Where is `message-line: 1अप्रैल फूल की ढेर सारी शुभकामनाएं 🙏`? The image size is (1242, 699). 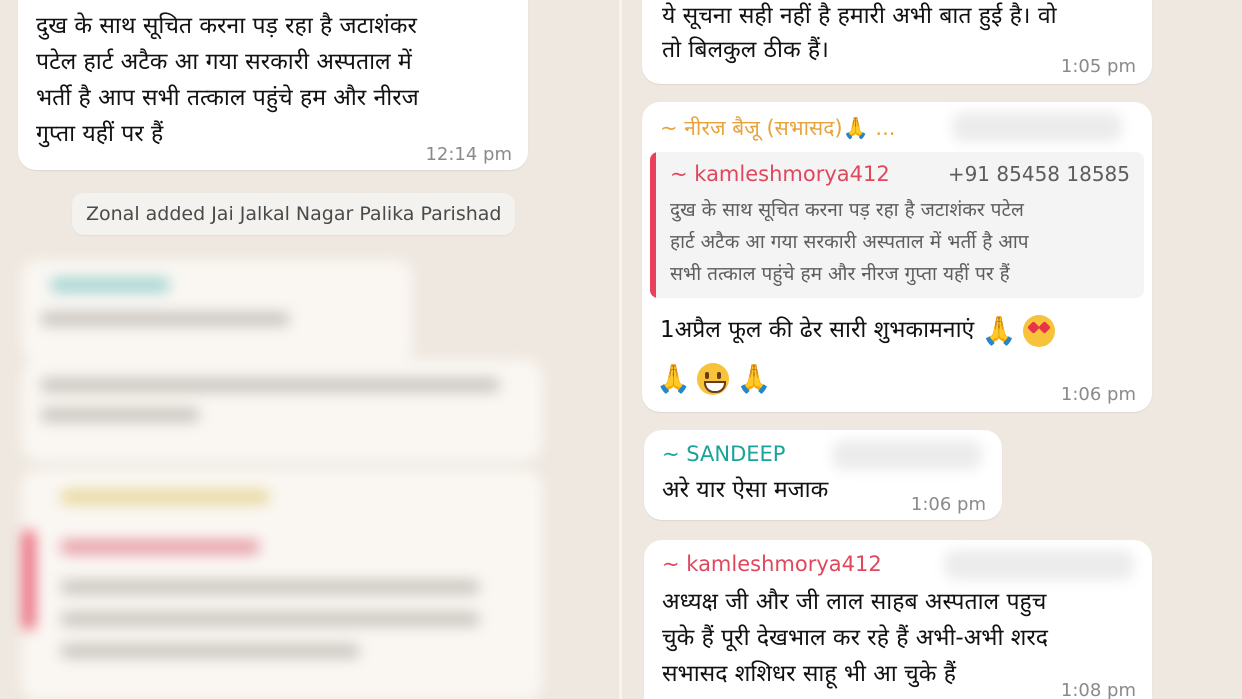
message-line: 1अप्रैल फूल की ढेर सारी शुभकामनाएं 🙏 is located at coordinates (857, 330).